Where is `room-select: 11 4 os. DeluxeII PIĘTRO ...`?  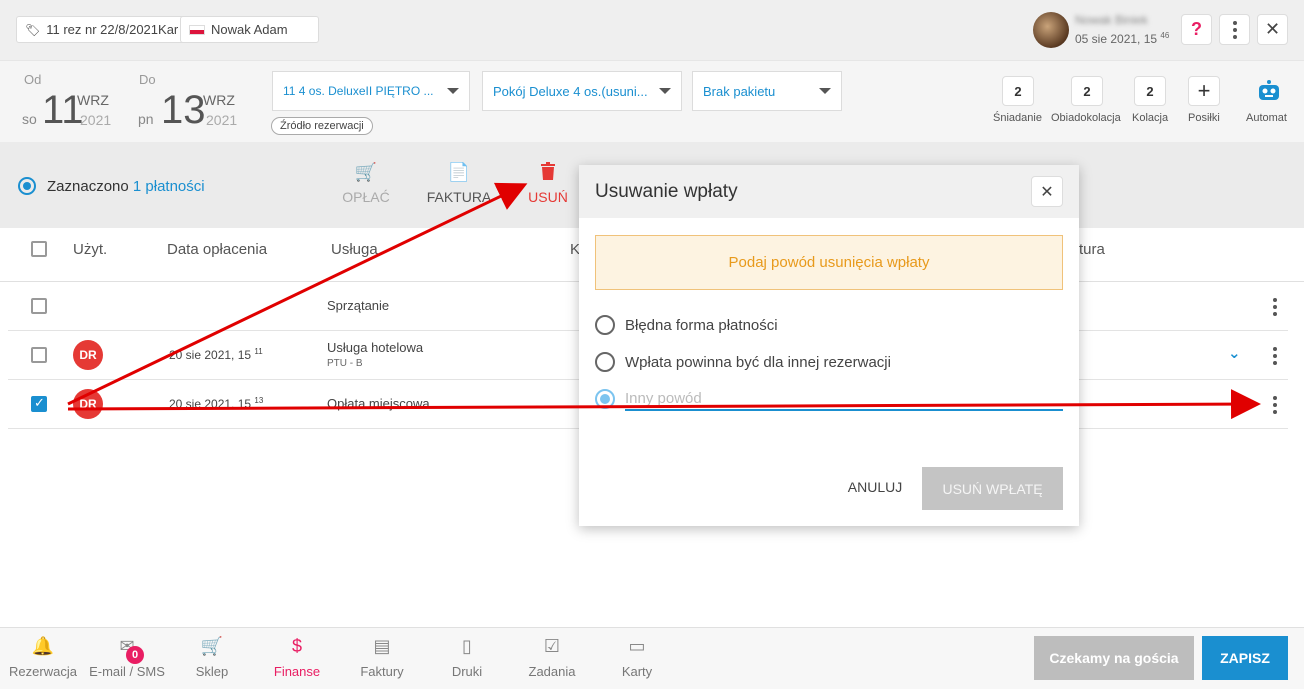
room-select: 11 4 os. DeluxeII PIĘTRO ... is located at coordinates (371, 91).